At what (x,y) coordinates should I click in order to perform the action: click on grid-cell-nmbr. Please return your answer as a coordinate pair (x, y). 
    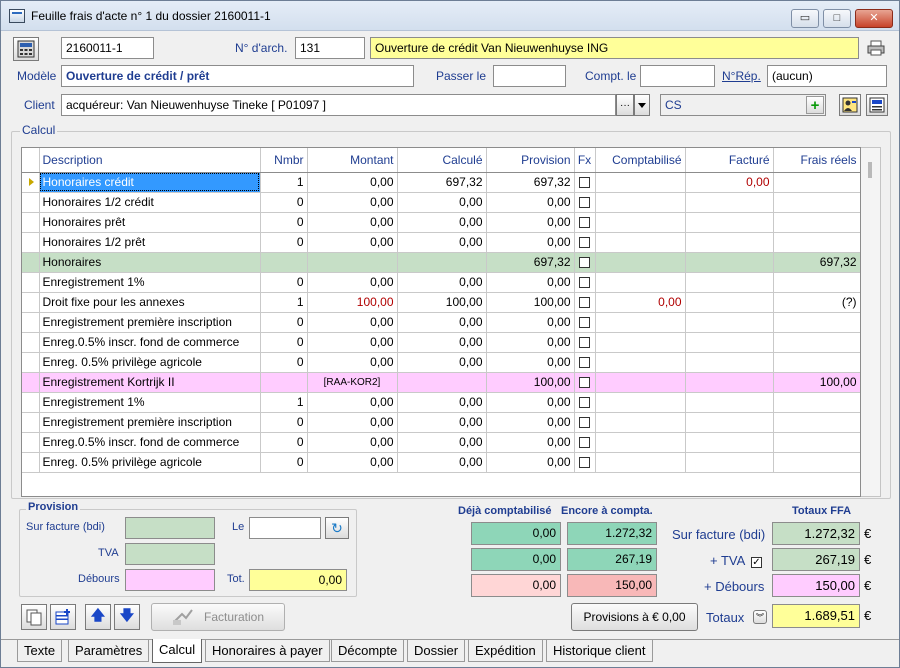
    Looking at the image, I should click on (284, 382).